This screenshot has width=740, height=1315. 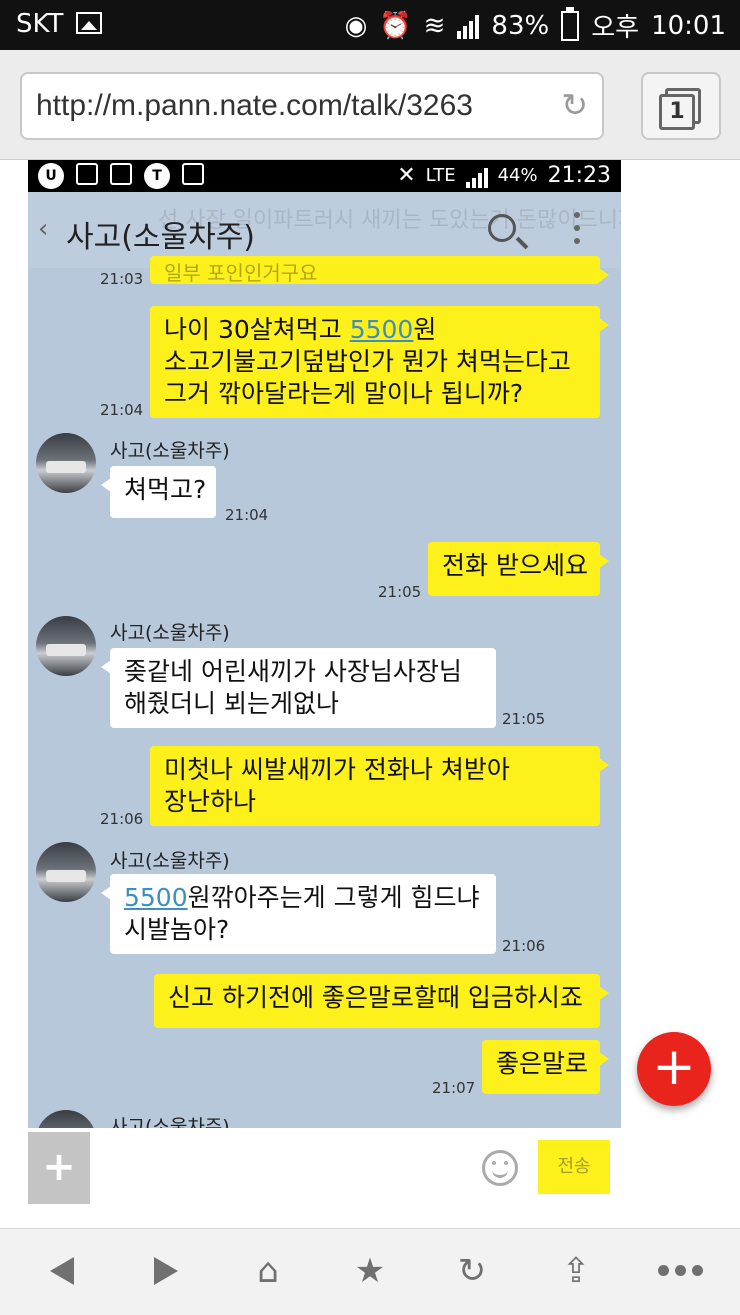 What do you see at coordinates (379, 786) in the screenshot?
I see `message-bubble-mine: 미첫나 씨발새끼가 전화나 쳐받아 장난하나` at bounding box center [379, 786].